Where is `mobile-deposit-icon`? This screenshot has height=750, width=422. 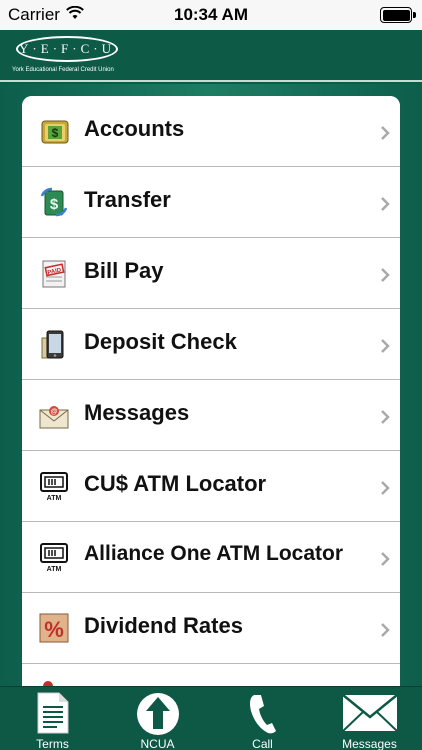
mobile-deposit-icon is located at coordinates (52, 344).